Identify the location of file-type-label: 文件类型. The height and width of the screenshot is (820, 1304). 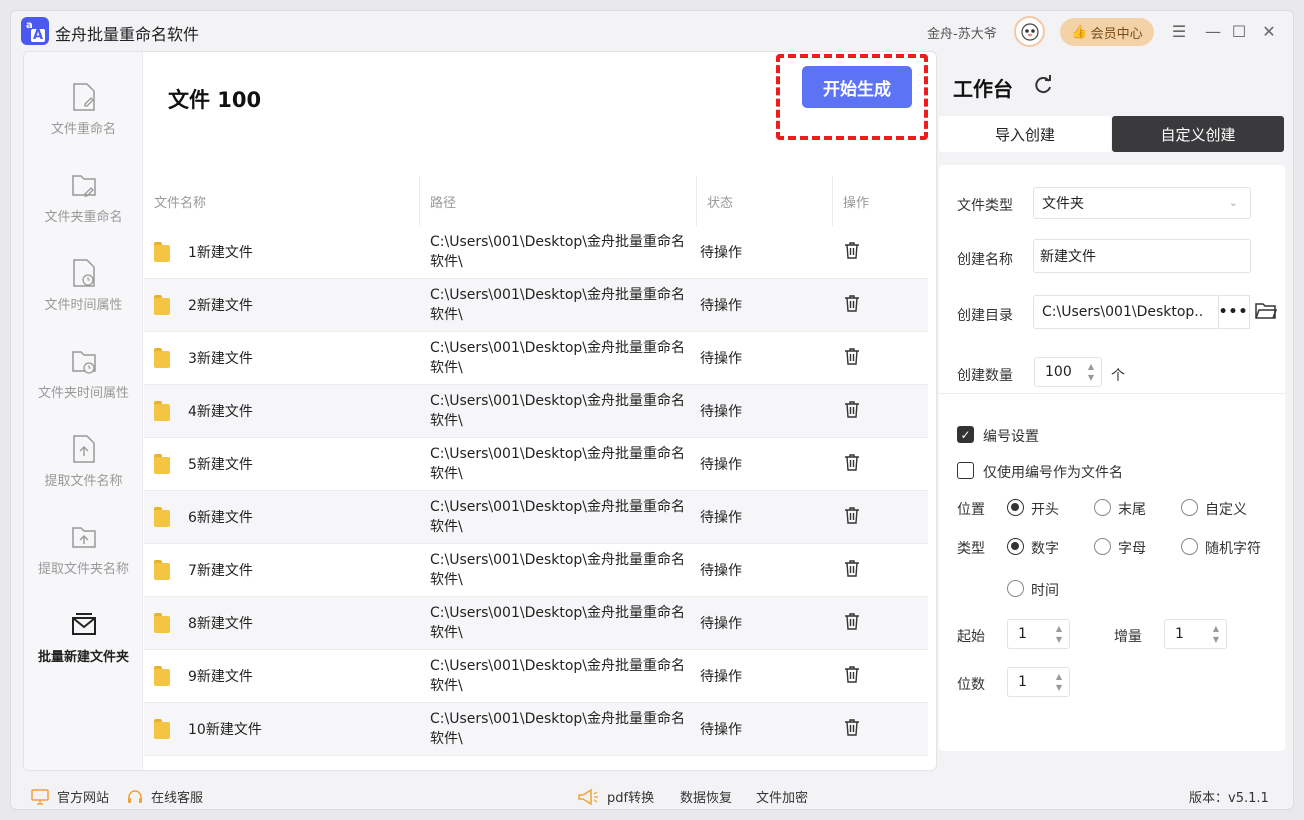
(985, 206).